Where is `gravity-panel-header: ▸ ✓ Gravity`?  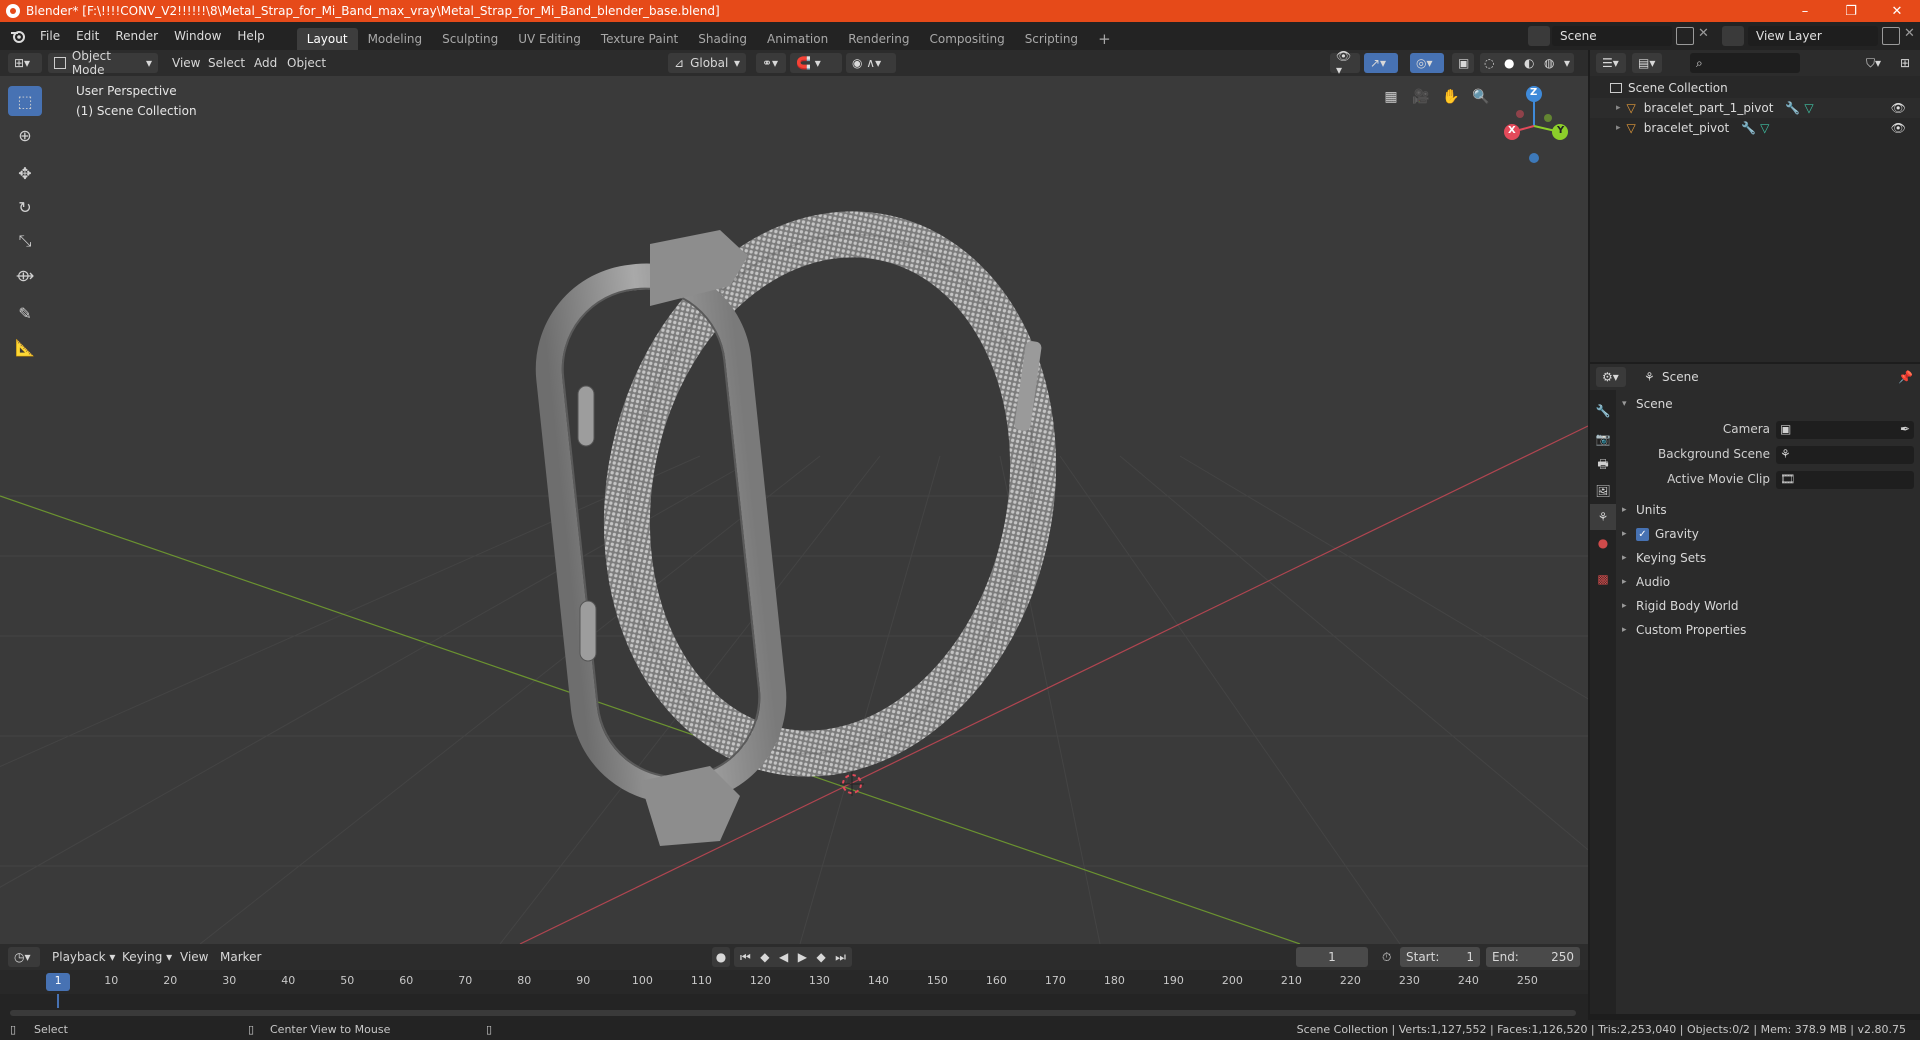
gravity-panel-header: ▸ ✓ Gravity is located at coordinates (1767, 534).